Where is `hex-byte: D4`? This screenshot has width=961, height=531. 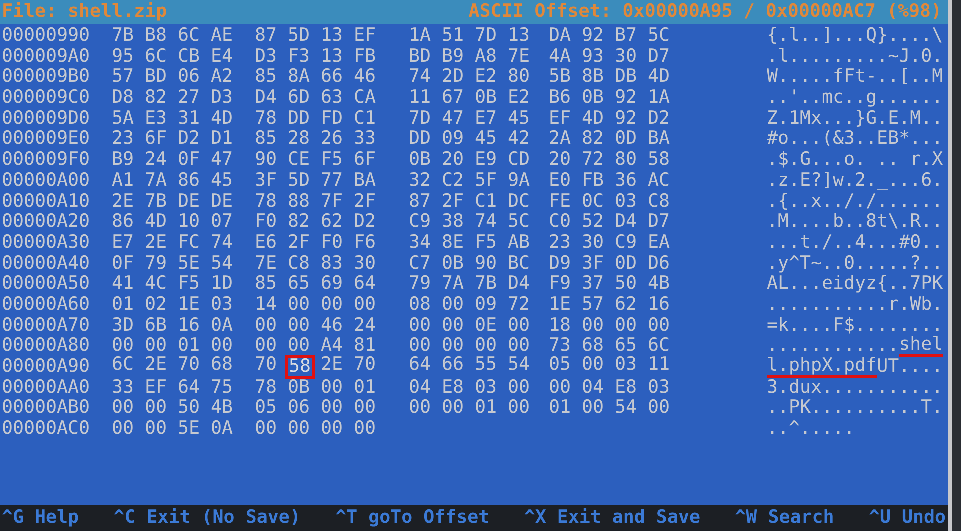 hex-byte: D4 is located at coordinates (524, 284).